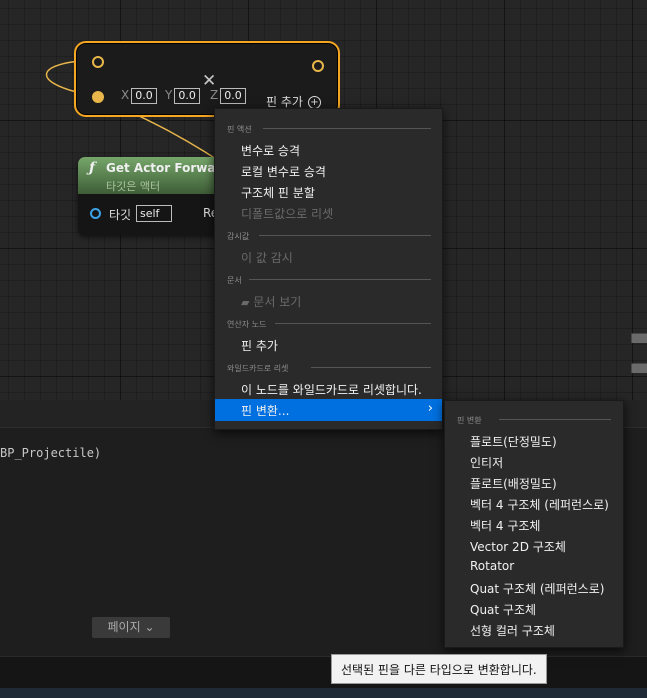 The width and height of the screenshot is (647, 698). Describe the element at coordinates (512, 630) in the screenshot. I see `submenu-item-linear-color: 선형 컬러 구조체` at that location.